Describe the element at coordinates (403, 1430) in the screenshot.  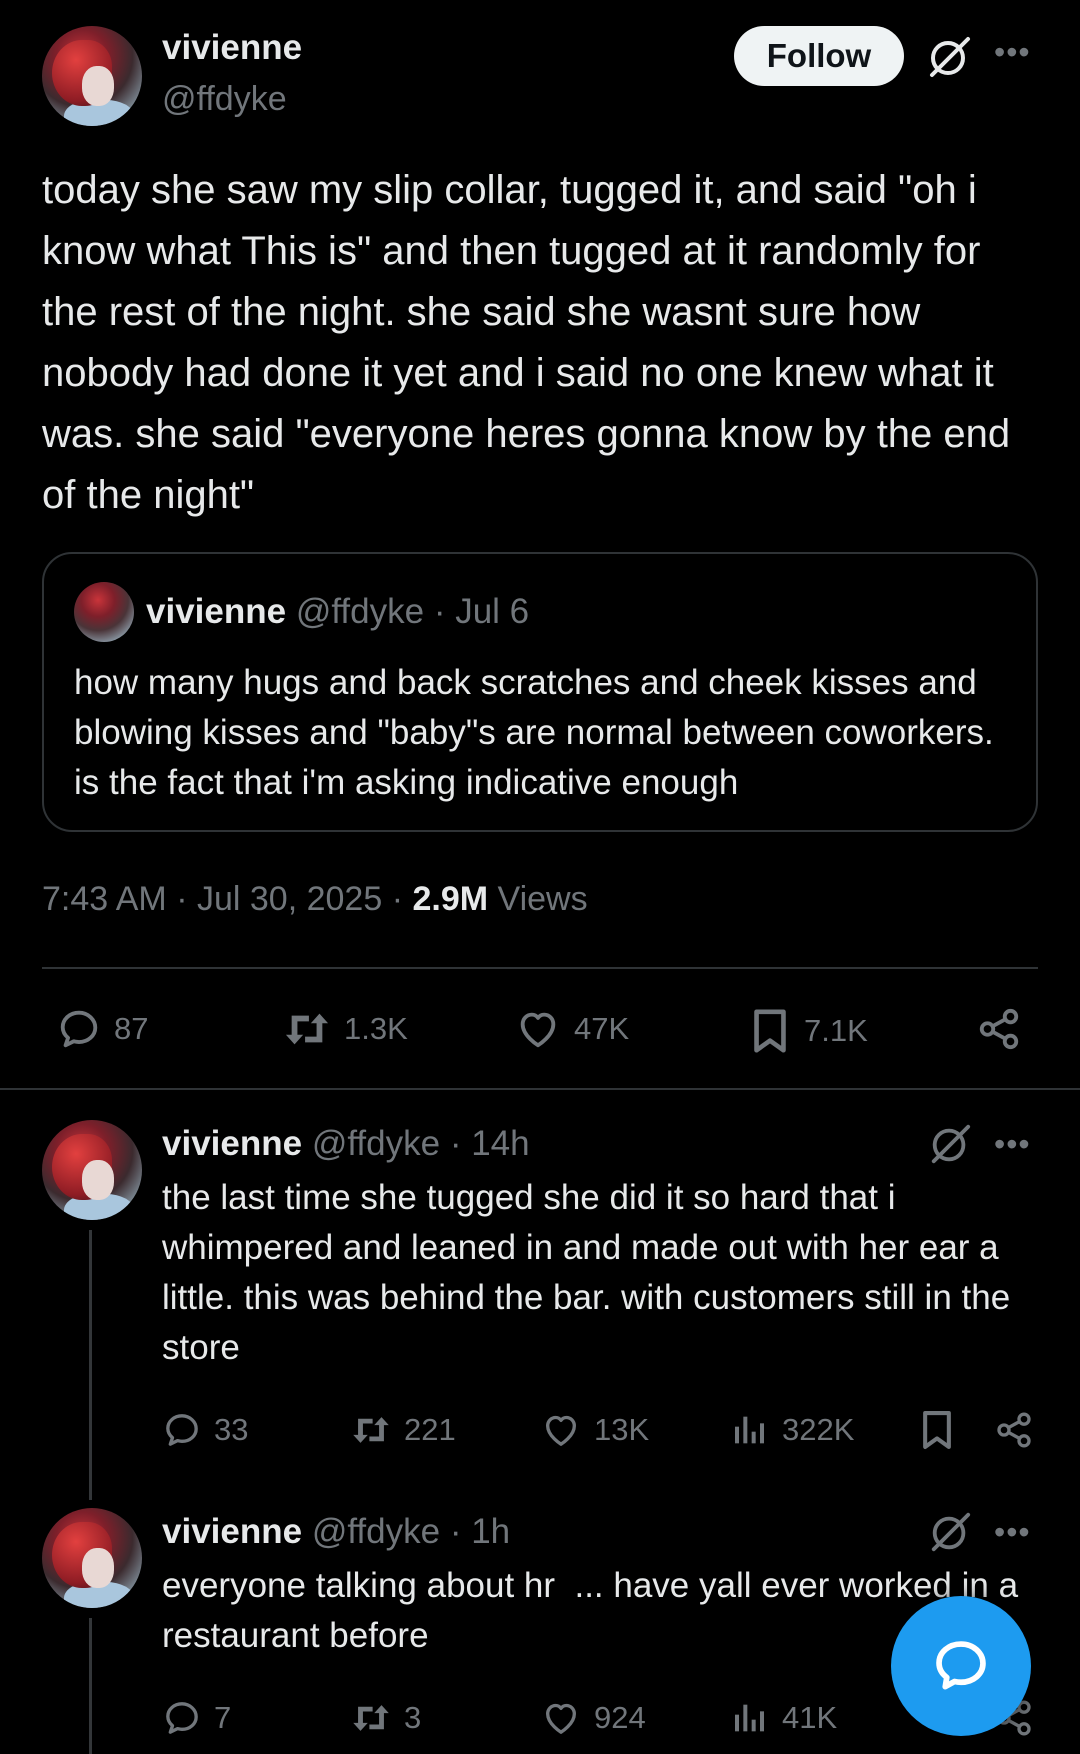
I see `repost-button: 221` at that location.